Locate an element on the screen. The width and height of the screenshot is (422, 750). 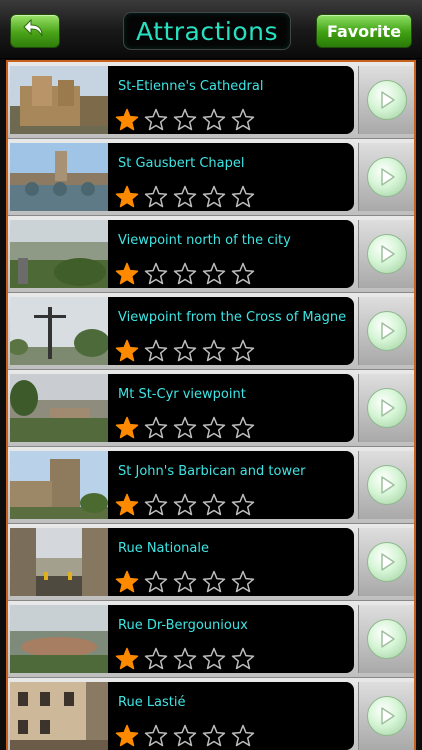
list-item: St-Etienne's Cathedral is located at coordinates (211, 100).